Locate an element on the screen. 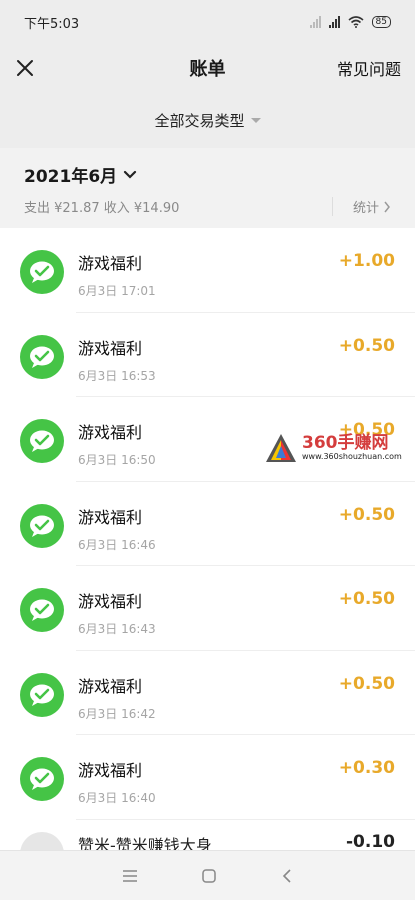 The height and width of the screenshot is (900, 415). back-icon is located at coordinates (287, 876).